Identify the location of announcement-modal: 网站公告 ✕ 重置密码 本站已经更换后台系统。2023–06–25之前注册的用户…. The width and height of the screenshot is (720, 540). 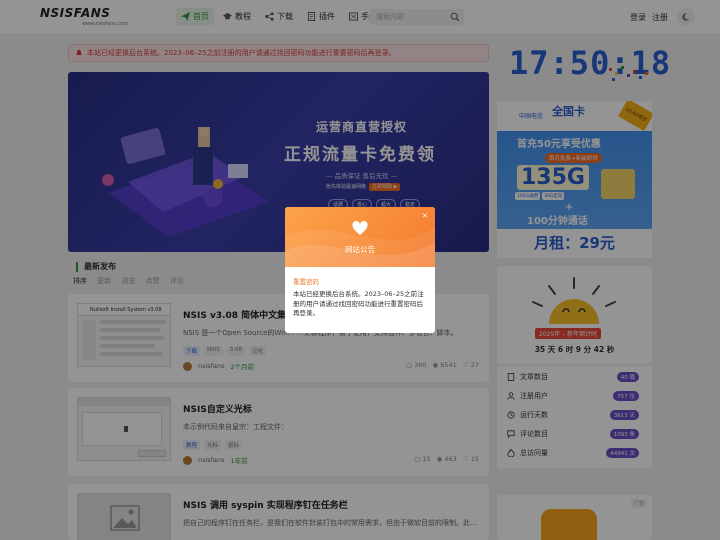
(360, 270).